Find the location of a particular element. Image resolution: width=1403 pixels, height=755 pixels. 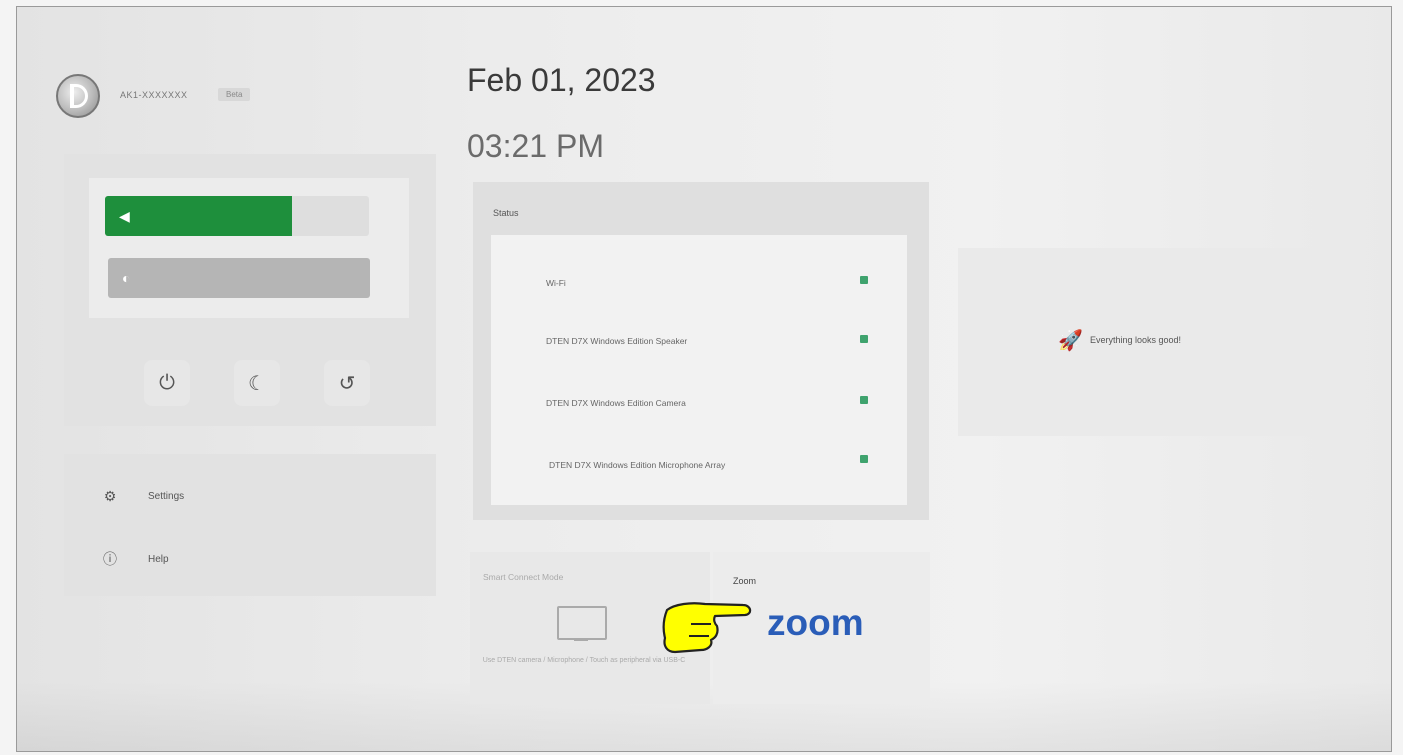

gear-icon: ⚙ is located at coordinates (110, 496).